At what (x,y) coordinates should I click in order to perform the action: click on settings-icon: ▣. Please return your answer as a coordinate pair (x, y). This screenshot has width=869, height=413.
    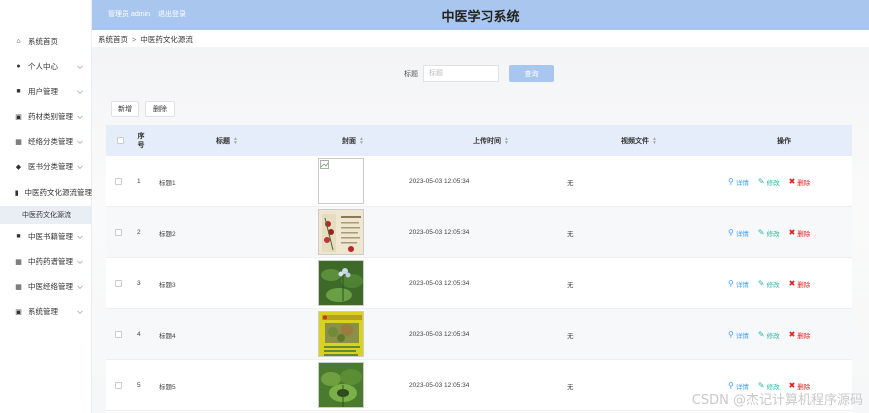
    Looking at the image, I should click on (18, 312).